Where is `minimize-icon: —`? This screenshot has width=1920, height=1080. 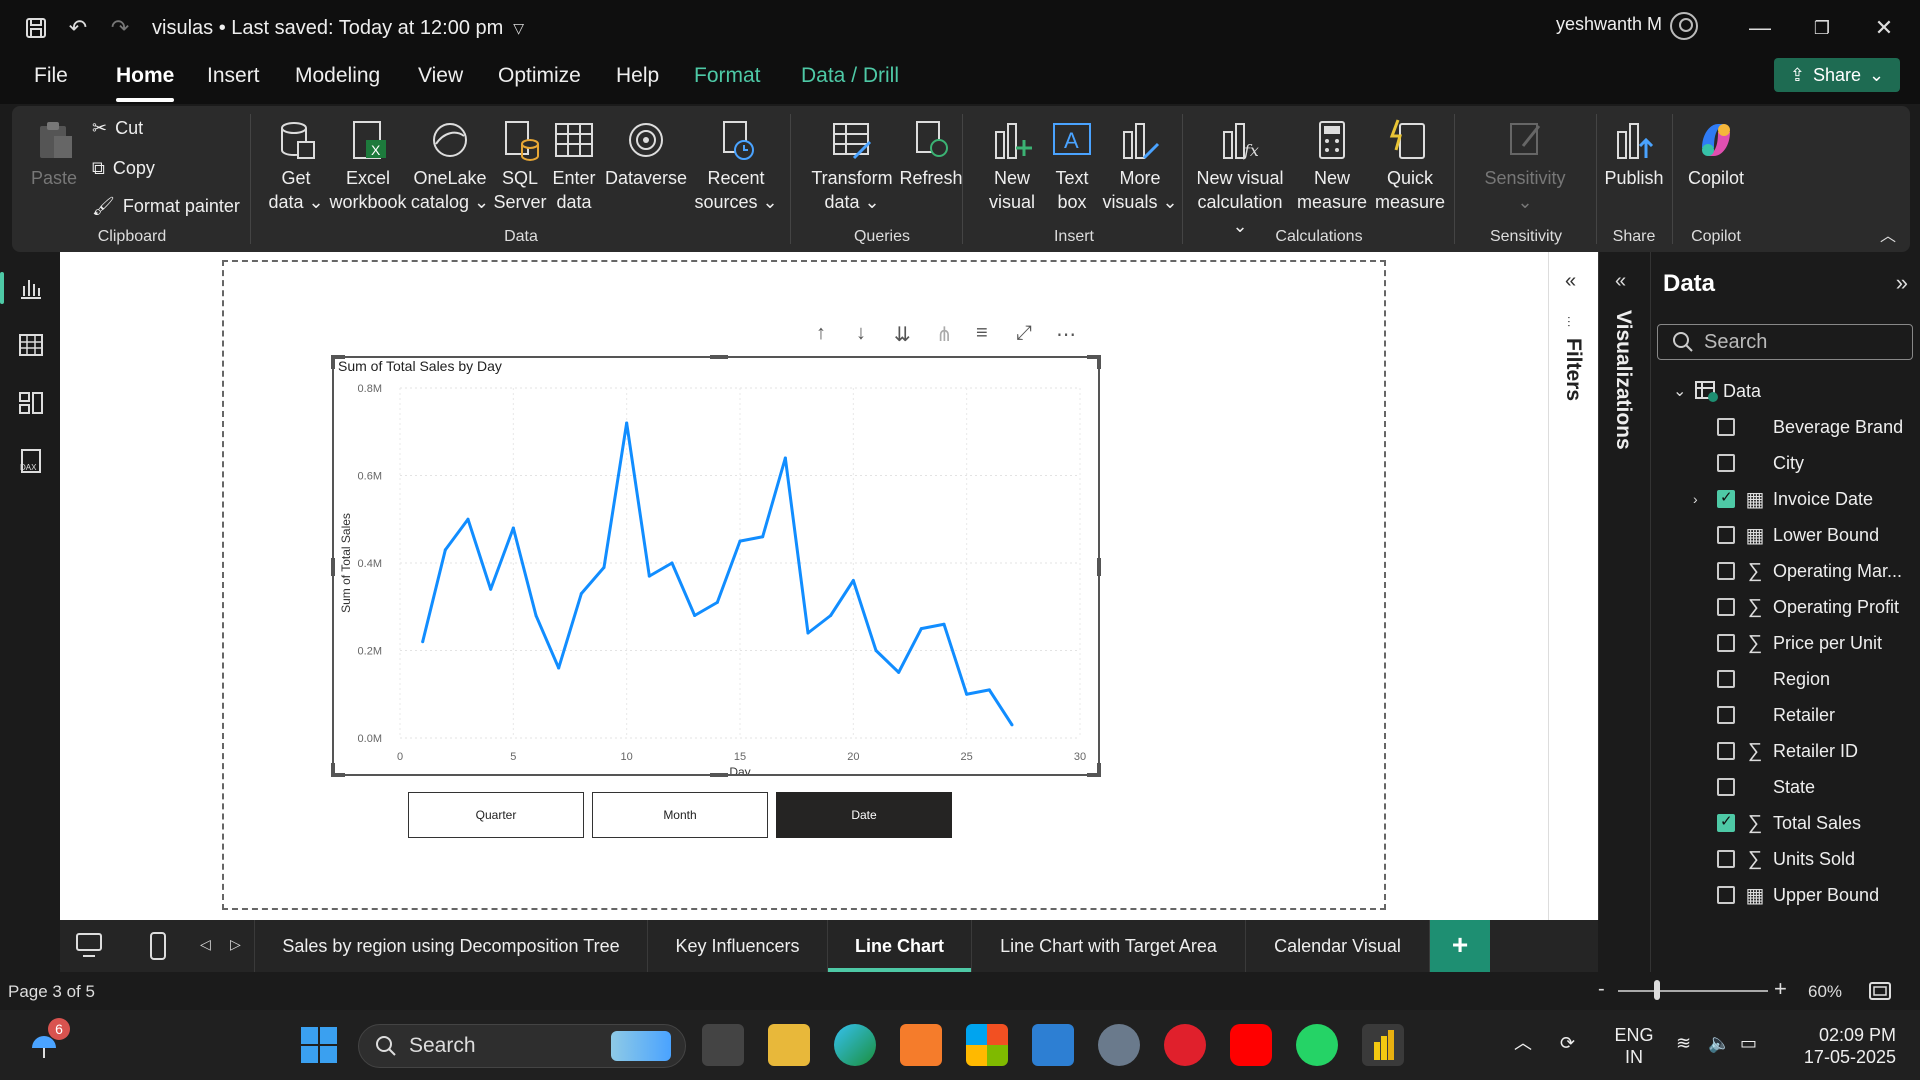 minimize-icon: — is located at coordinates (1760, 28).